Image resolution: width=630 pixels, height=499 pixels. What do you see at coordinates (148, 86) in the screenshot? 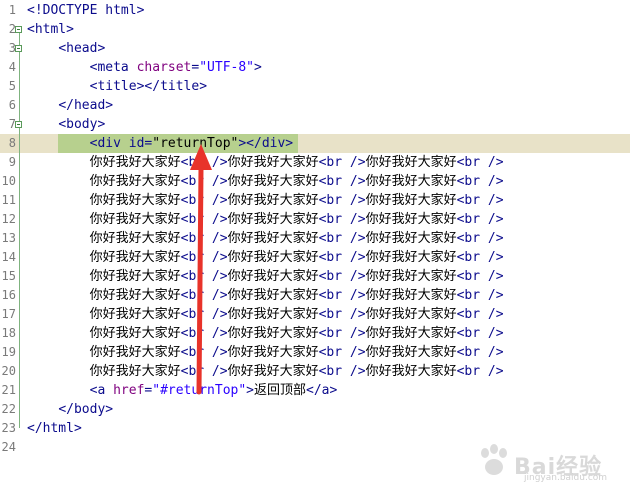
I see `code-token: <title></title>` at bounding box center [148, 86].